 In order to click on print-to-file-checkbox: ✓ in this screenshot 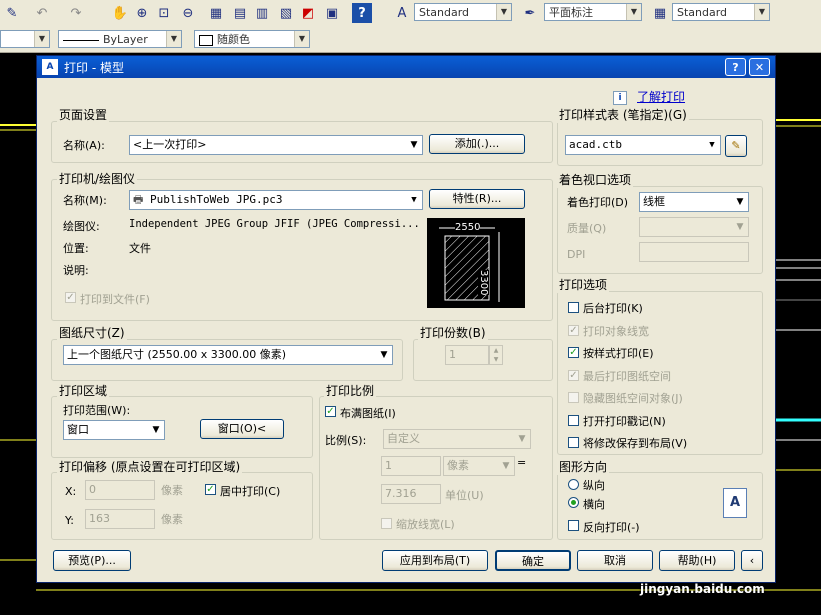, I will do `click(70, 297)`.